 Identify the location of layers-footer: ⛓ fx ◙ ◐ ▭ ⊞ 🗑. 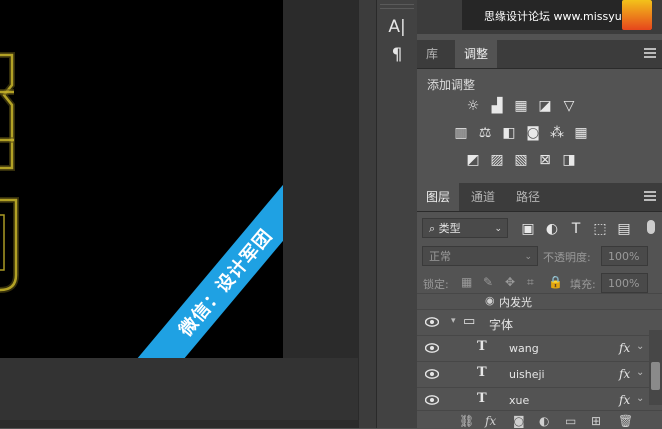
(539, 419).